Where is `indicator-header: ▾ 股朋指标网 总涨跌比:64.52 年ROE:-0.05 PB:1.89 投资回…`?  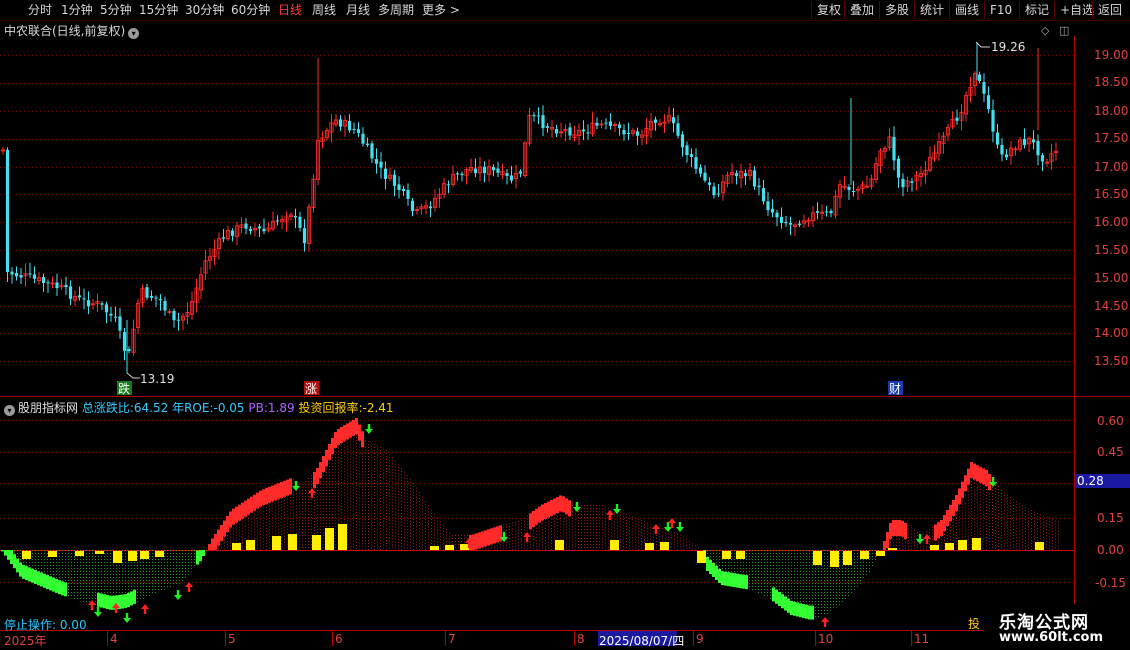
indicator-header: ▾ 股朋指标网 总涨跌比:64.52 年ROE:-0.05 PB:1.89 投资回… is located at coordinates (199, 407).